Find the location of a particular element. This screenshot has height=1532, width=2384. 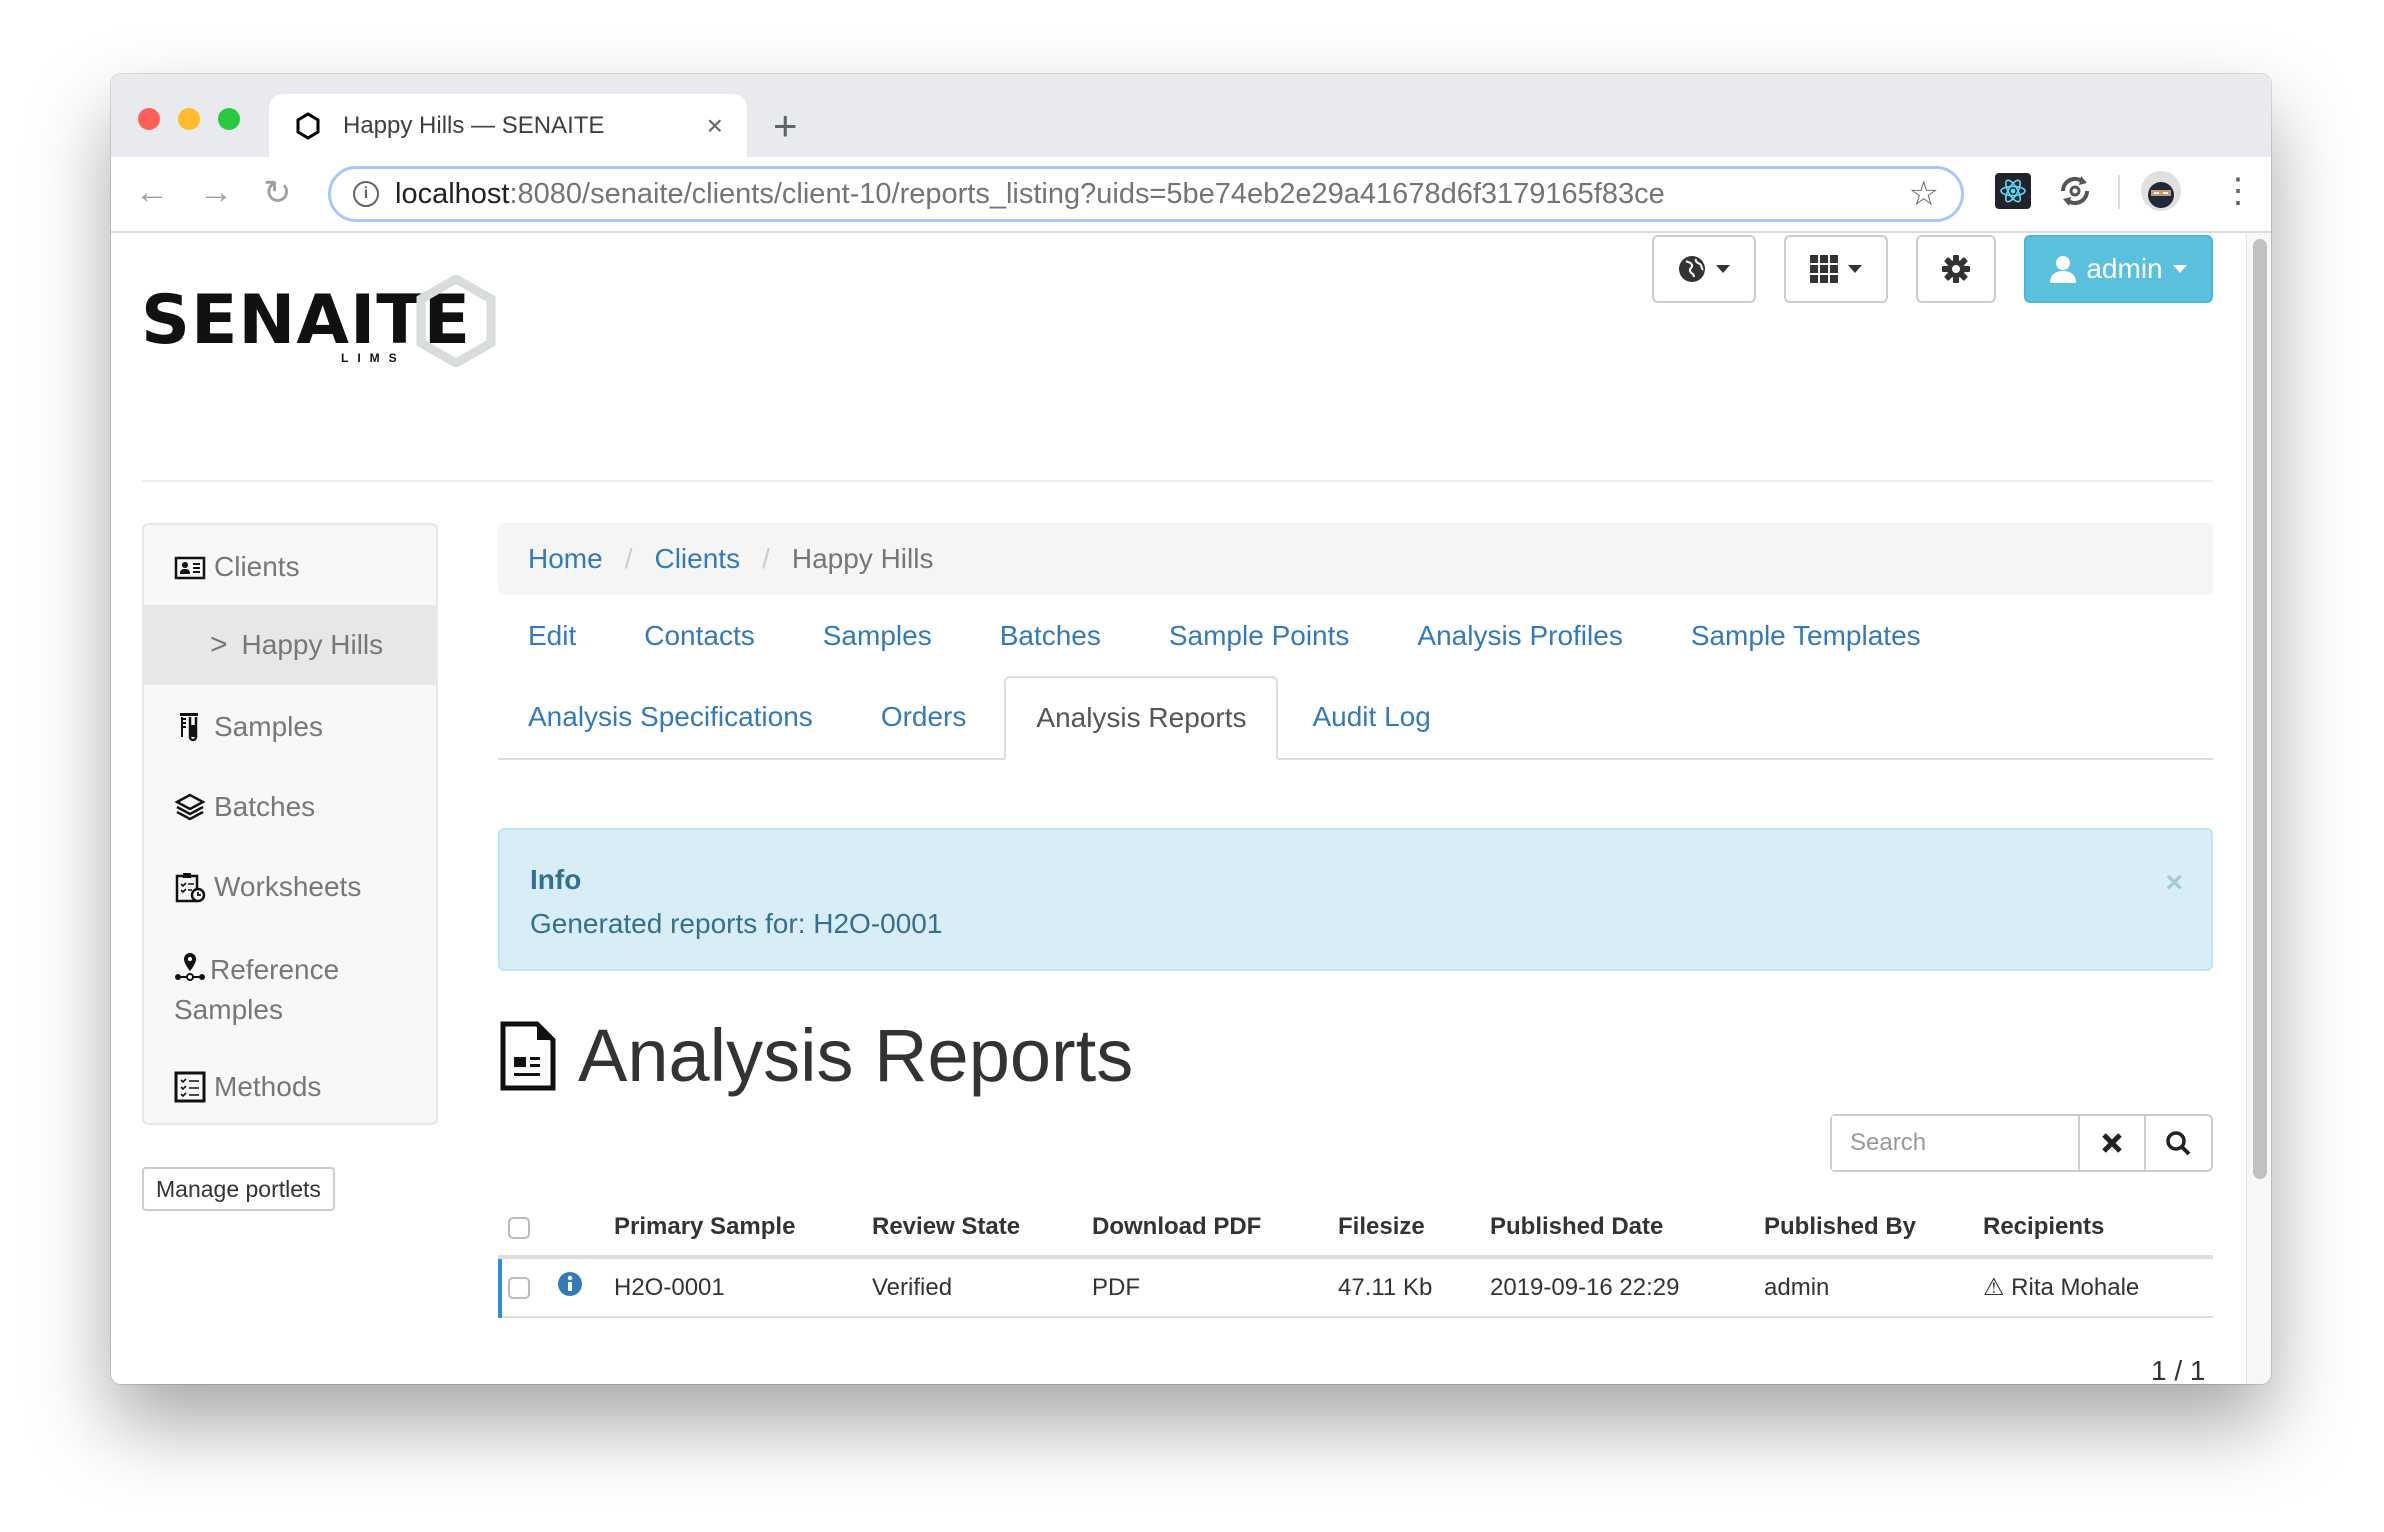

globe-icon is located at coordinates (1692, 269).